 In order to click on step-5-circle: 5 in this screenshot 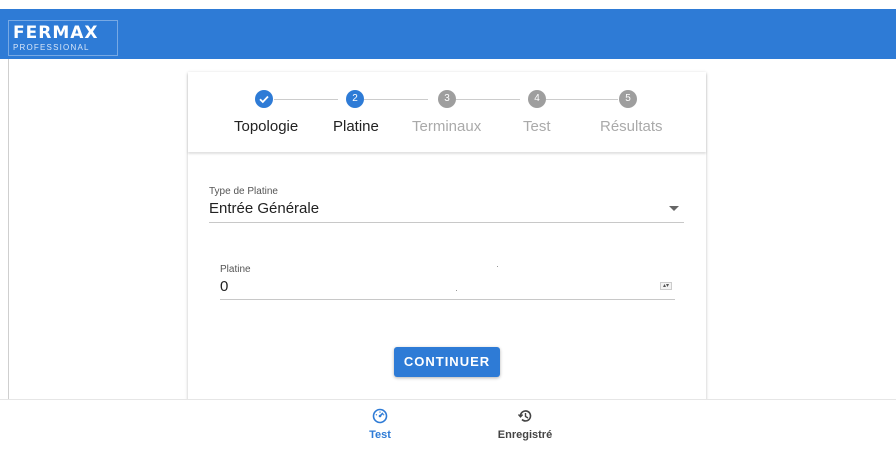, I will do `click(628, 99)`.